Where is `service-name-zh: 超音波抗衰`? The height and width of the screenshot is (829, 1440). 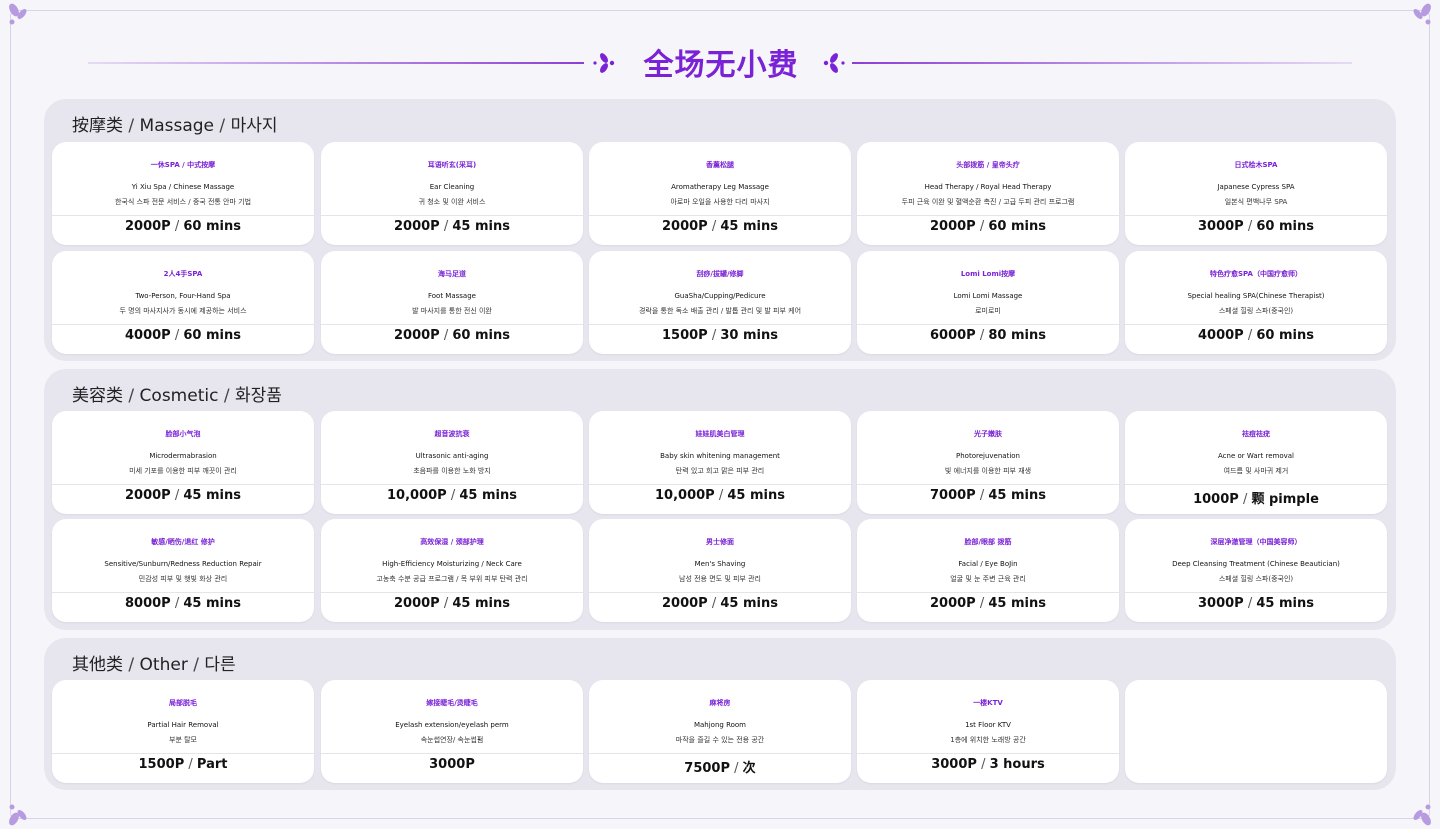
service-name-zh: 超音波抗衰 is located at coordinates (452, 434).